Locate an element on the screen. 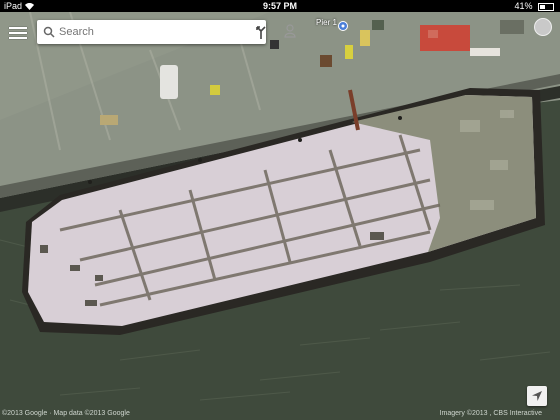  battery-icon is located at coordinates (546, 6).